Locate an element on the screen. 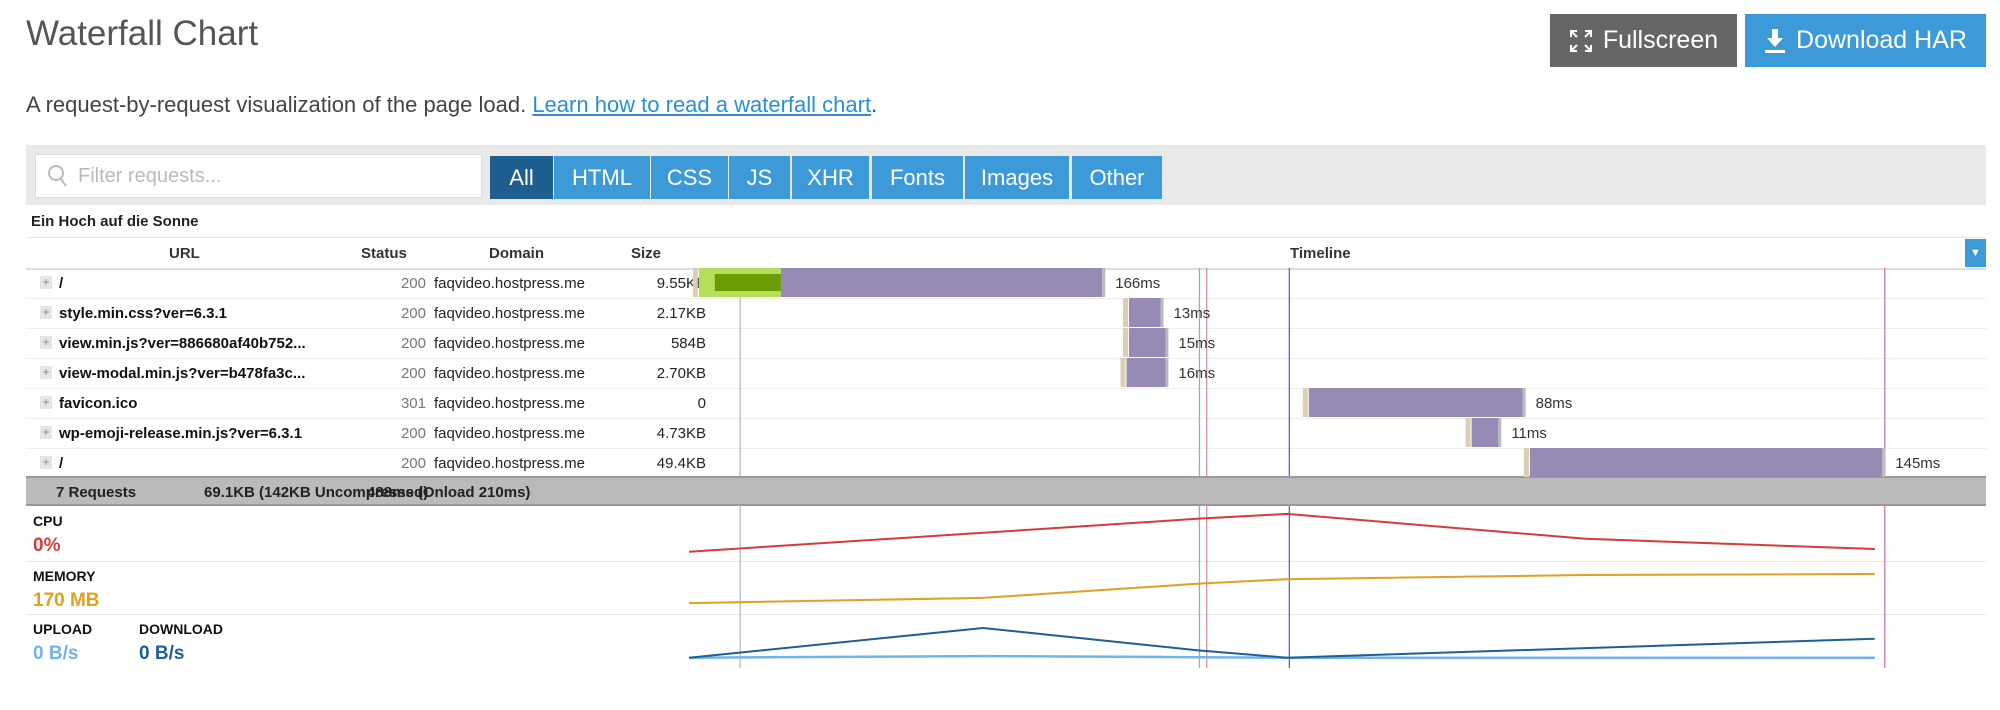  upload-label: UPLOAD is located at coordinates (63, 629).